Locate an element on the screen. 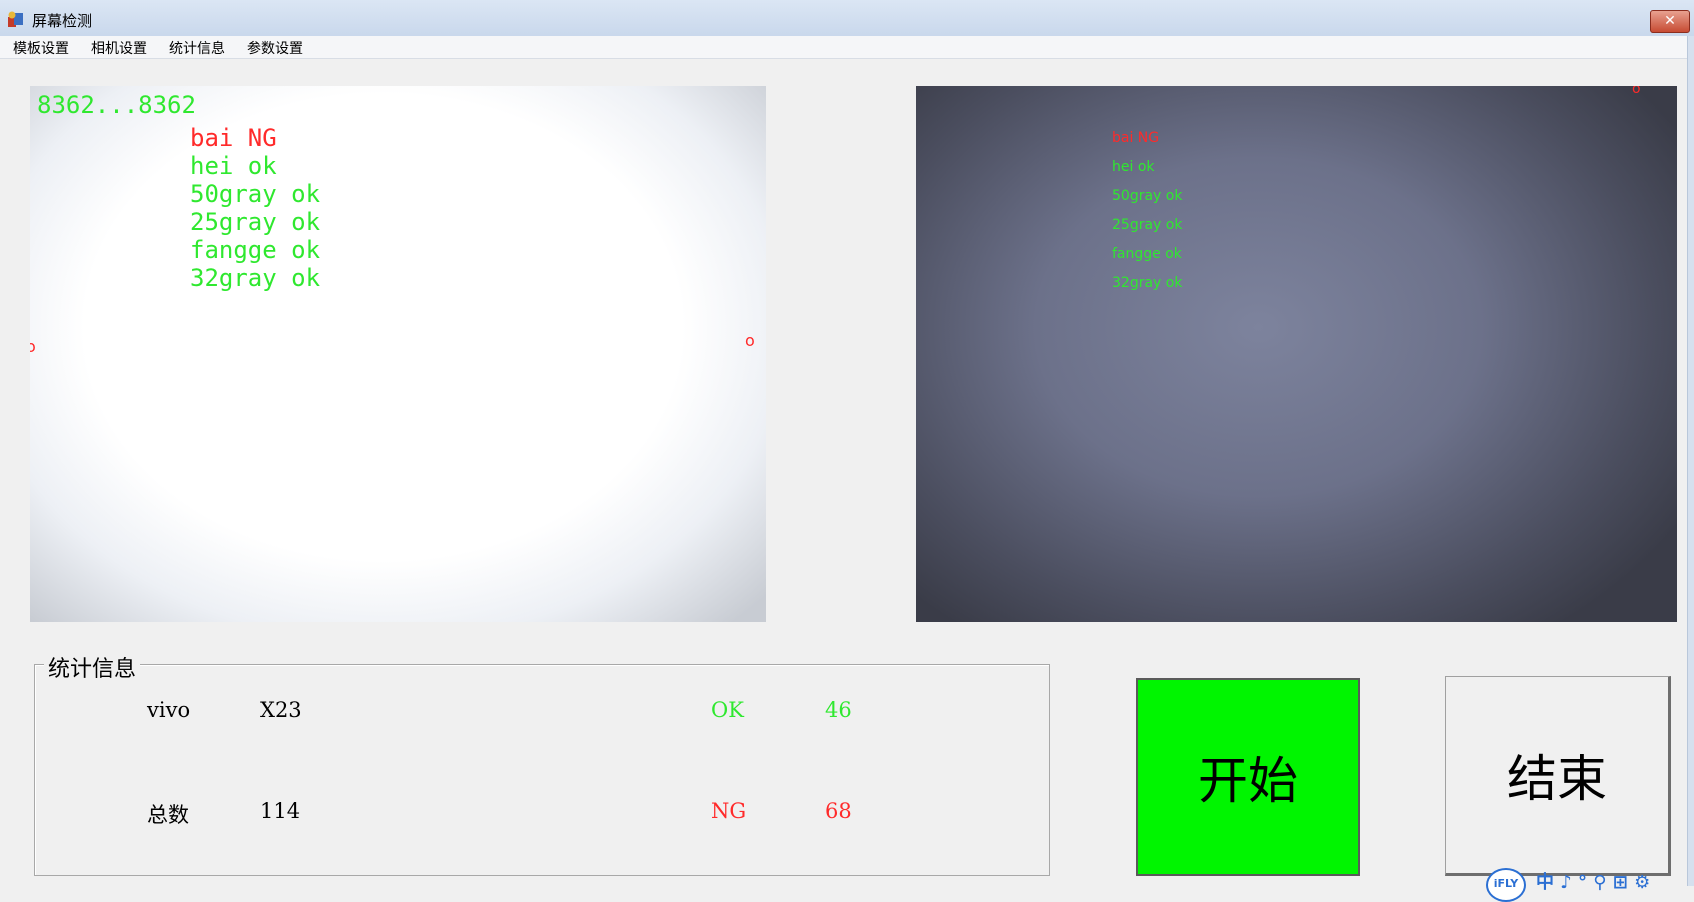 The height and width of the screenshot is (902, 1694). left-result-bai: bai NG is located at coordinates (233, 138).